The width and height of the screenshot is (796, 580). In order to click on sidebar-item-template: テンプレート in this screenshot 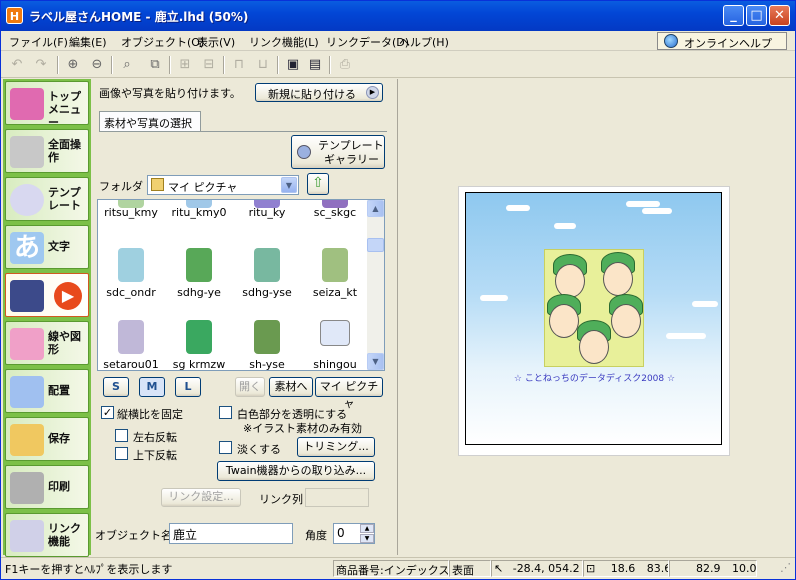, I will do `click(47, 199)`.